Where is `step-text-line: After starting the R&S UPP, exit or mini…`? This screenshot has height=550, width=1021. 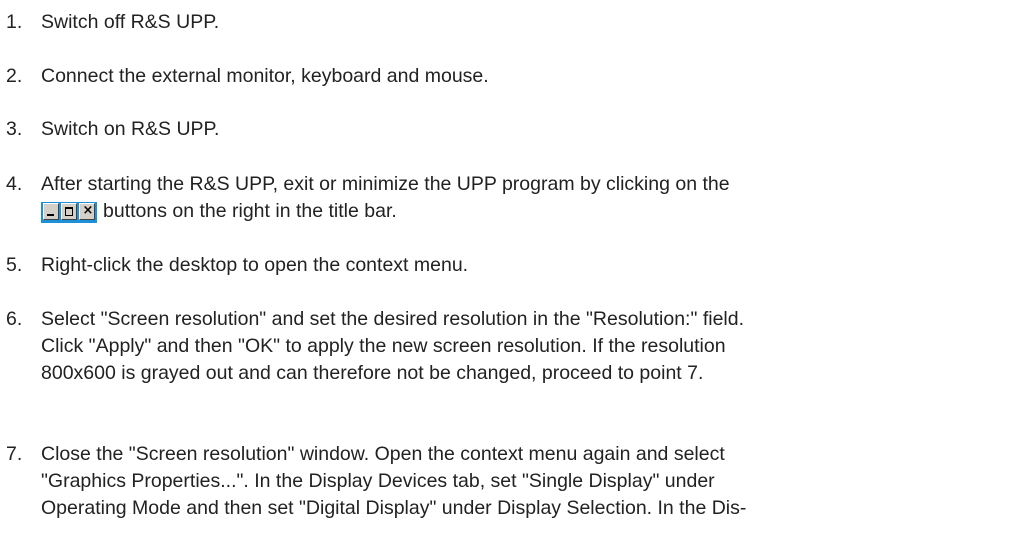
step-text-line: After starting the R&S UPP, exit or mini… is located at coordinates (385, 184).